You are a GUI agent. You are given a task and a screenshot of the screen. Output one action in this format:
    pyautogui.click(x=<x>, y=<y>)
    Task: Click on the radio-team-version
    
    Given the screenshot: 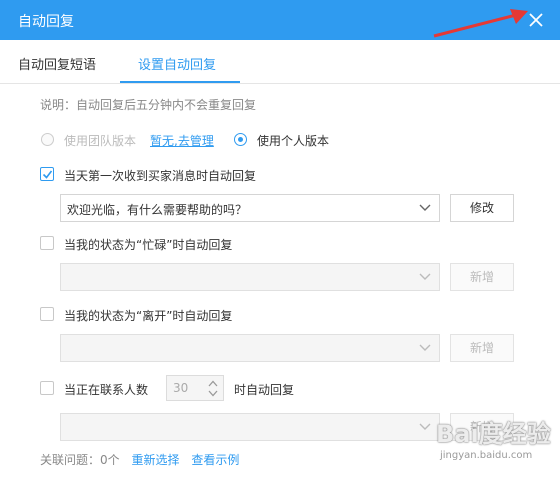 What is the action you would take?
    pyautogui.click(x=47, y=139)
    